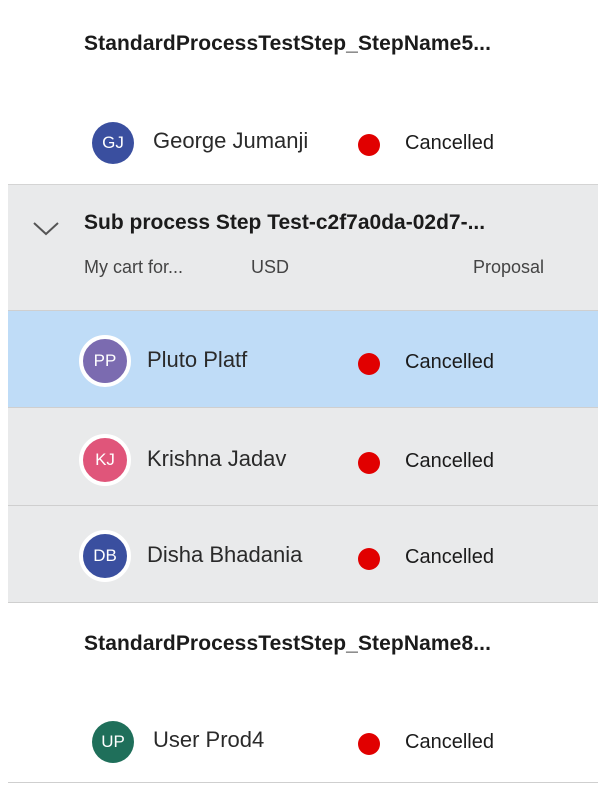  What do you see at coordinates (509, 267) in the screenshot?
I see `stage: Proposal` at bounding box center [509, 267].